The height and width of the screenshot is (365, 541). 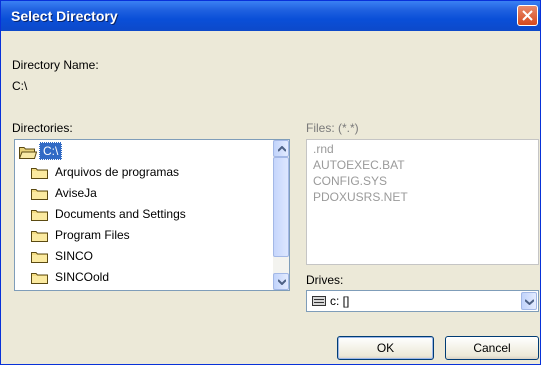 What do you see at coordinates (144, 256) in the screenshot?
I see `directory-item: SINCO` at bounding box center [144, 256].